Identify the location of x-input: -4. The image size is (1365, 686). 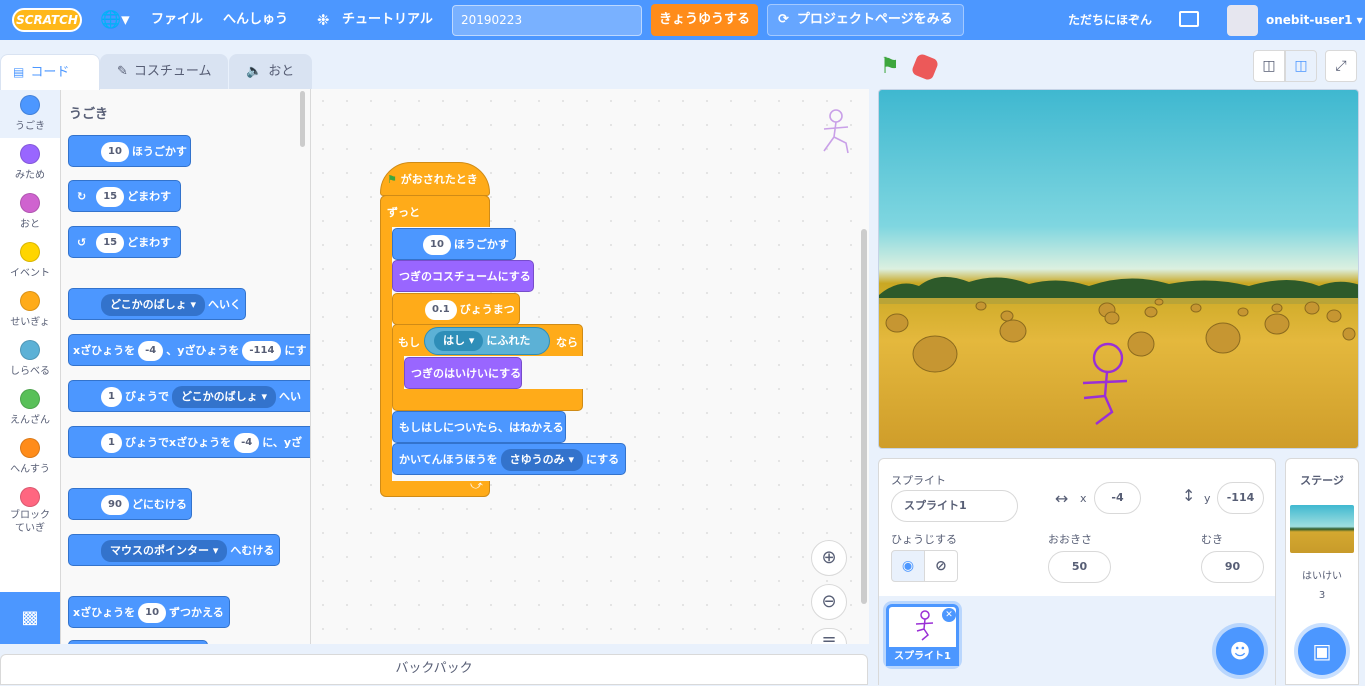
(1117, 498).